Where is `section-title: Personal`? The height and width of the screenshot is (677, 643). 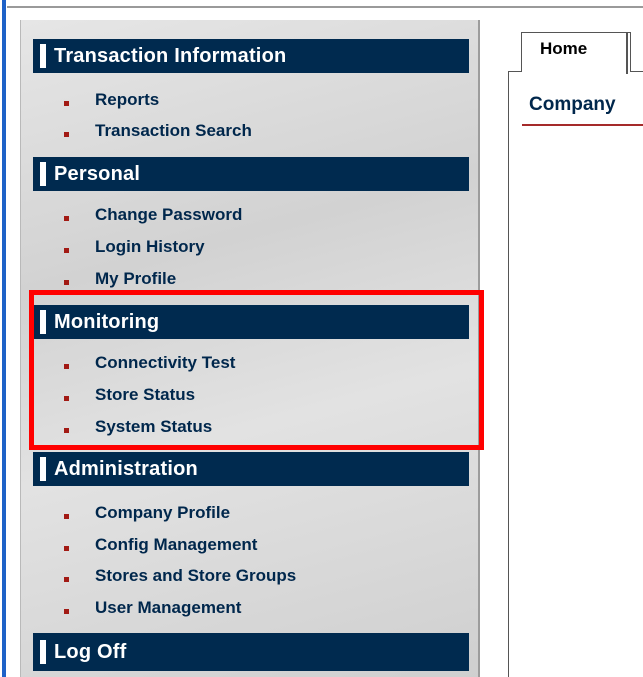
section-title: Personal is located at coordinates (97, 173).